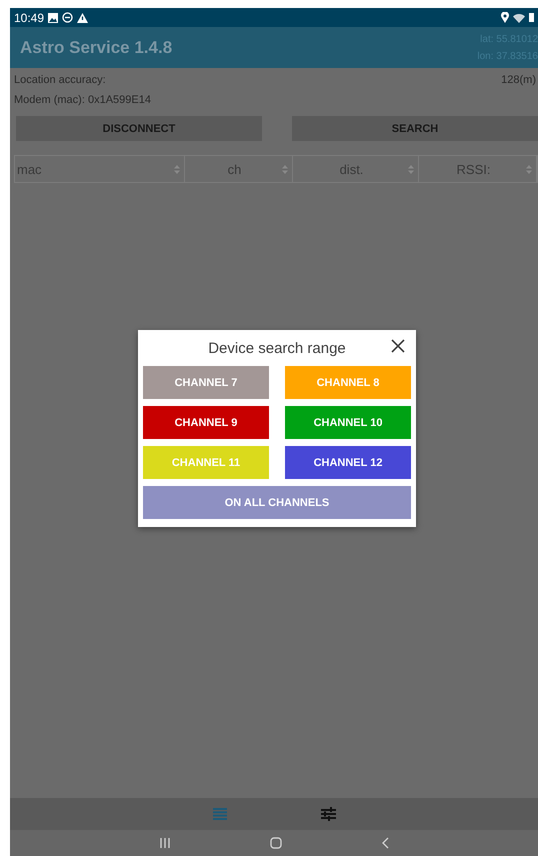 The height and width of the screenshot is (856, 538). What do you see at coordinates (277, 502) in the screenshot?
I see `all-channels-button: ON ALL CHANNELS` at bounding box center [277, 502].